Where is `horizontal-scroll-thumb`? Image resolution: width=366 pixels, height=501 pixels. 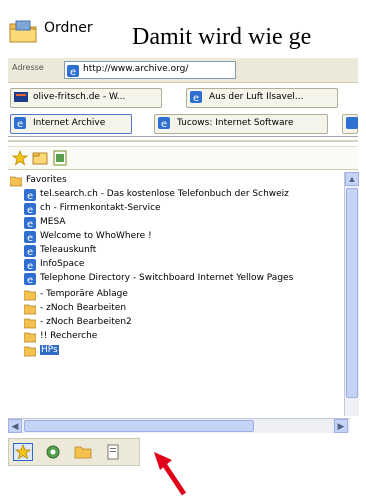 horizontal-scroll-thumb is located at coordinates (139, 426).